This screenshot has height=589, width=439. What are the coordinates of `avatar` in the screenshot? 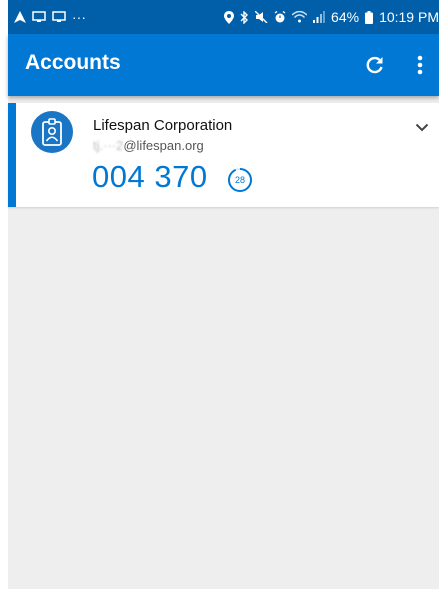 It's located at (52, 132).